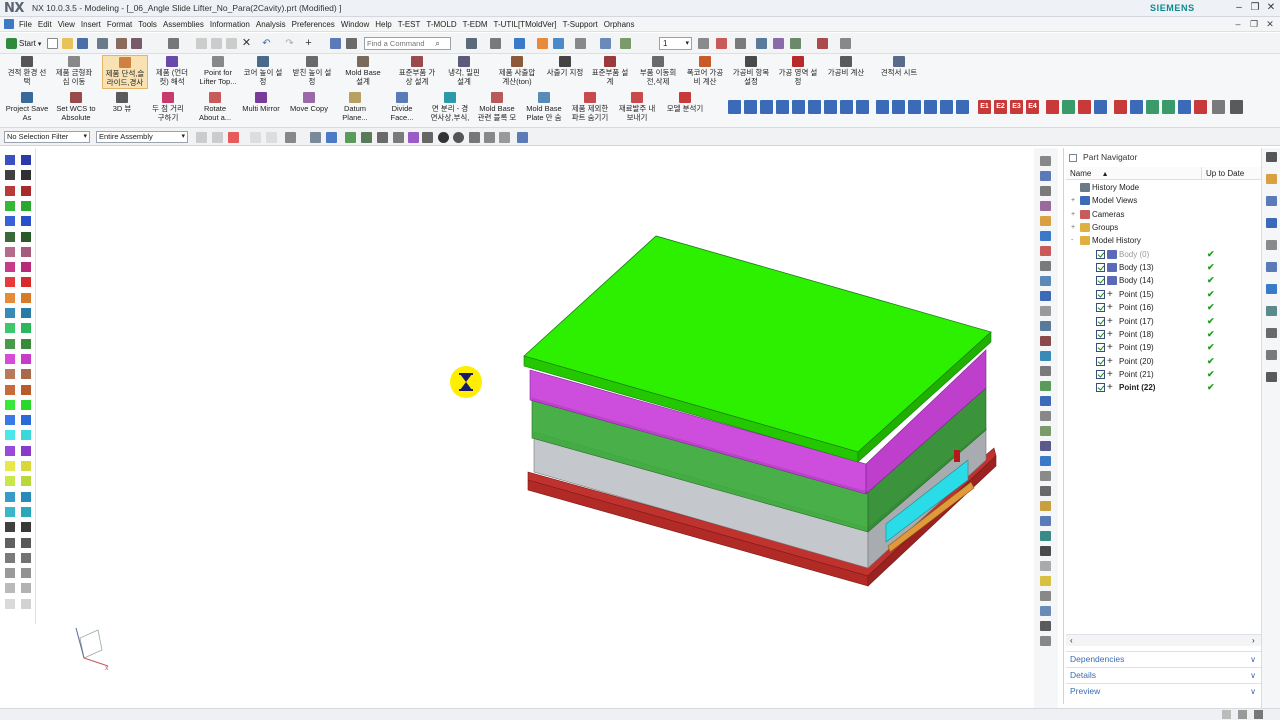  What do you see at coordinates (168, 108) in the screenshot?
I see `ribbon-utility-button-4: 두 점 거리 구하기` at bounding box center [168, 108].